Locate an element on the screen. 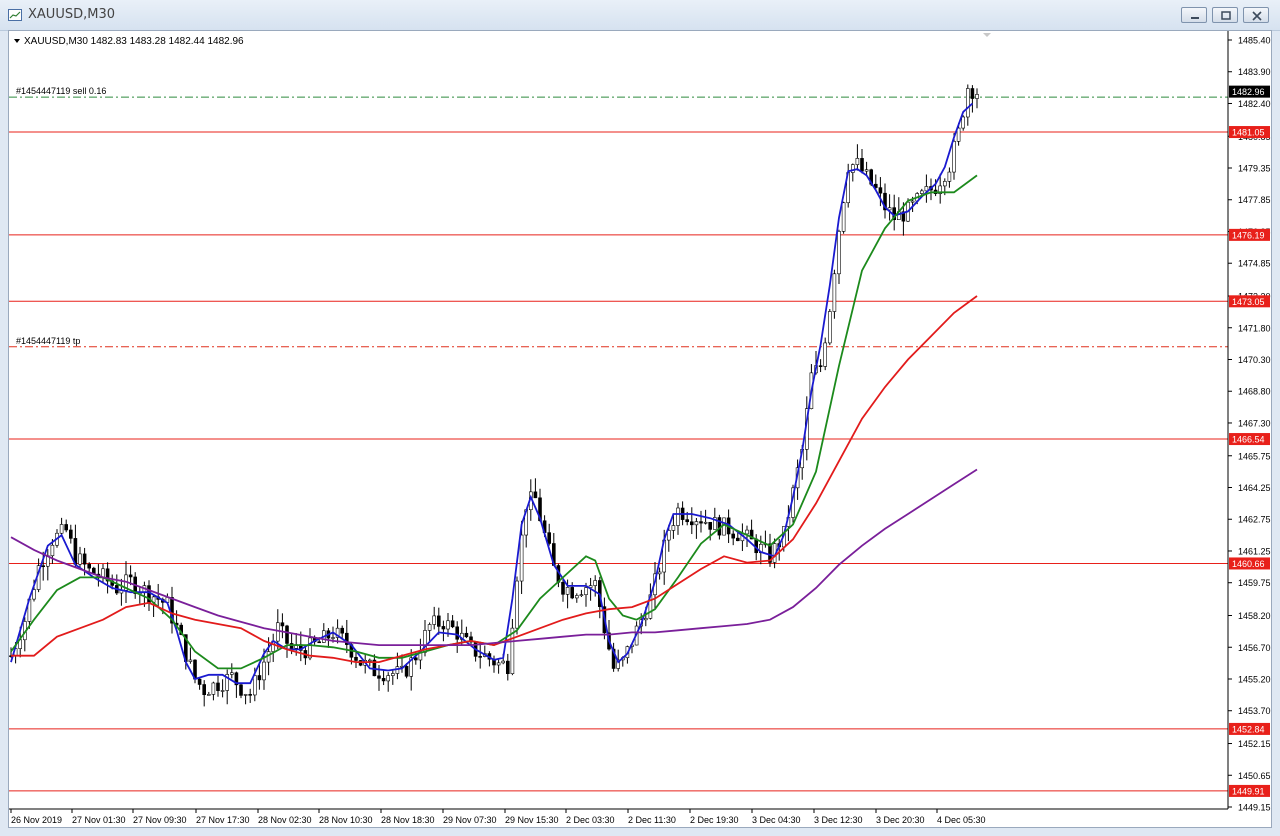 Image resolution: width=1280 pixels, height=836 pixels. close-icon is located at coordinates (1257, 16).